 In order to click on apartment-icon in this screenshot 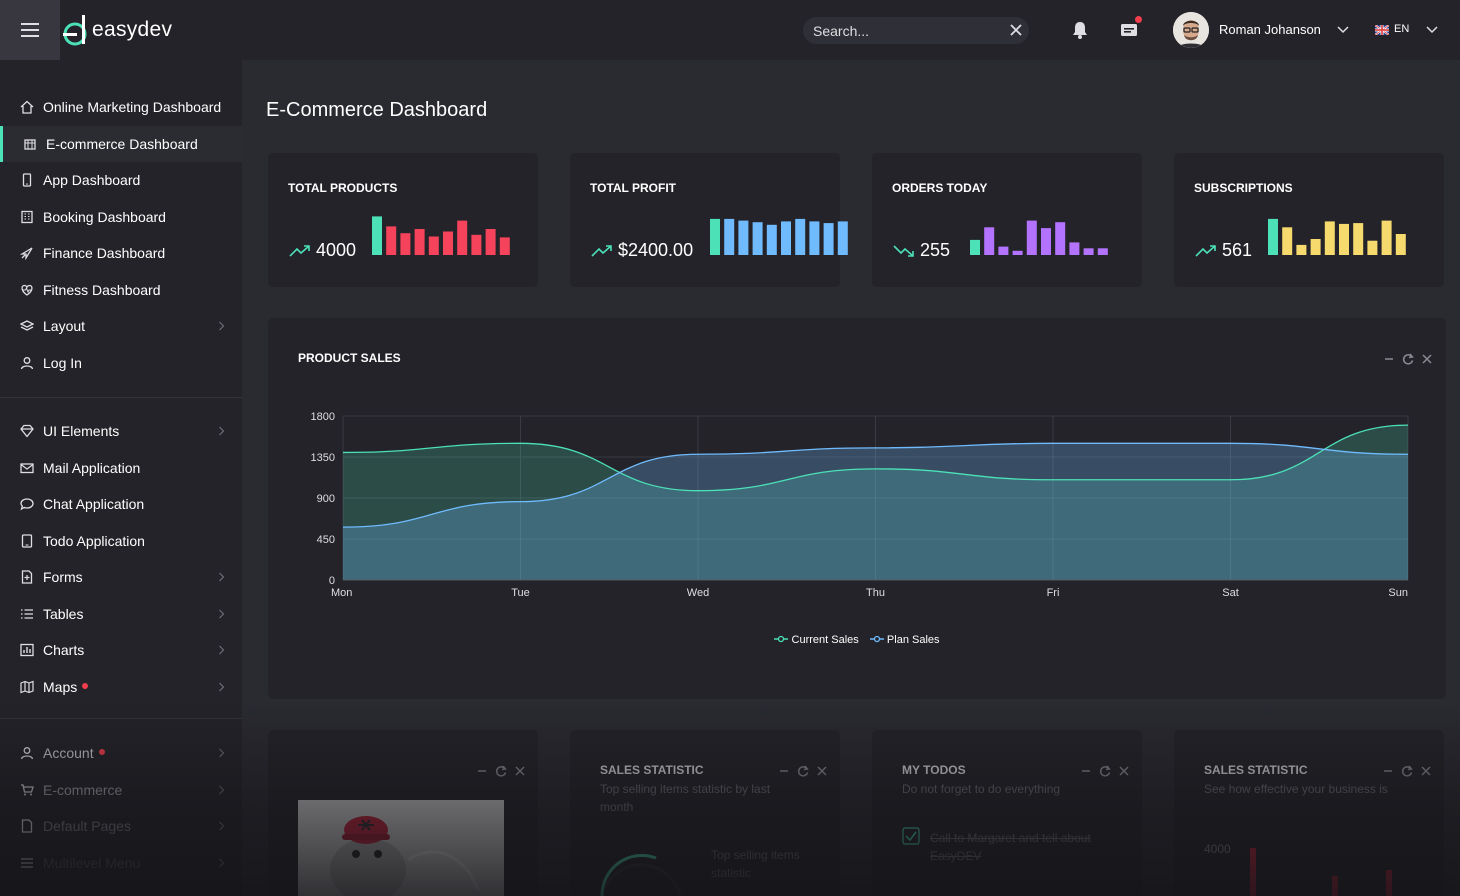, I will do `click(27, 216)`.